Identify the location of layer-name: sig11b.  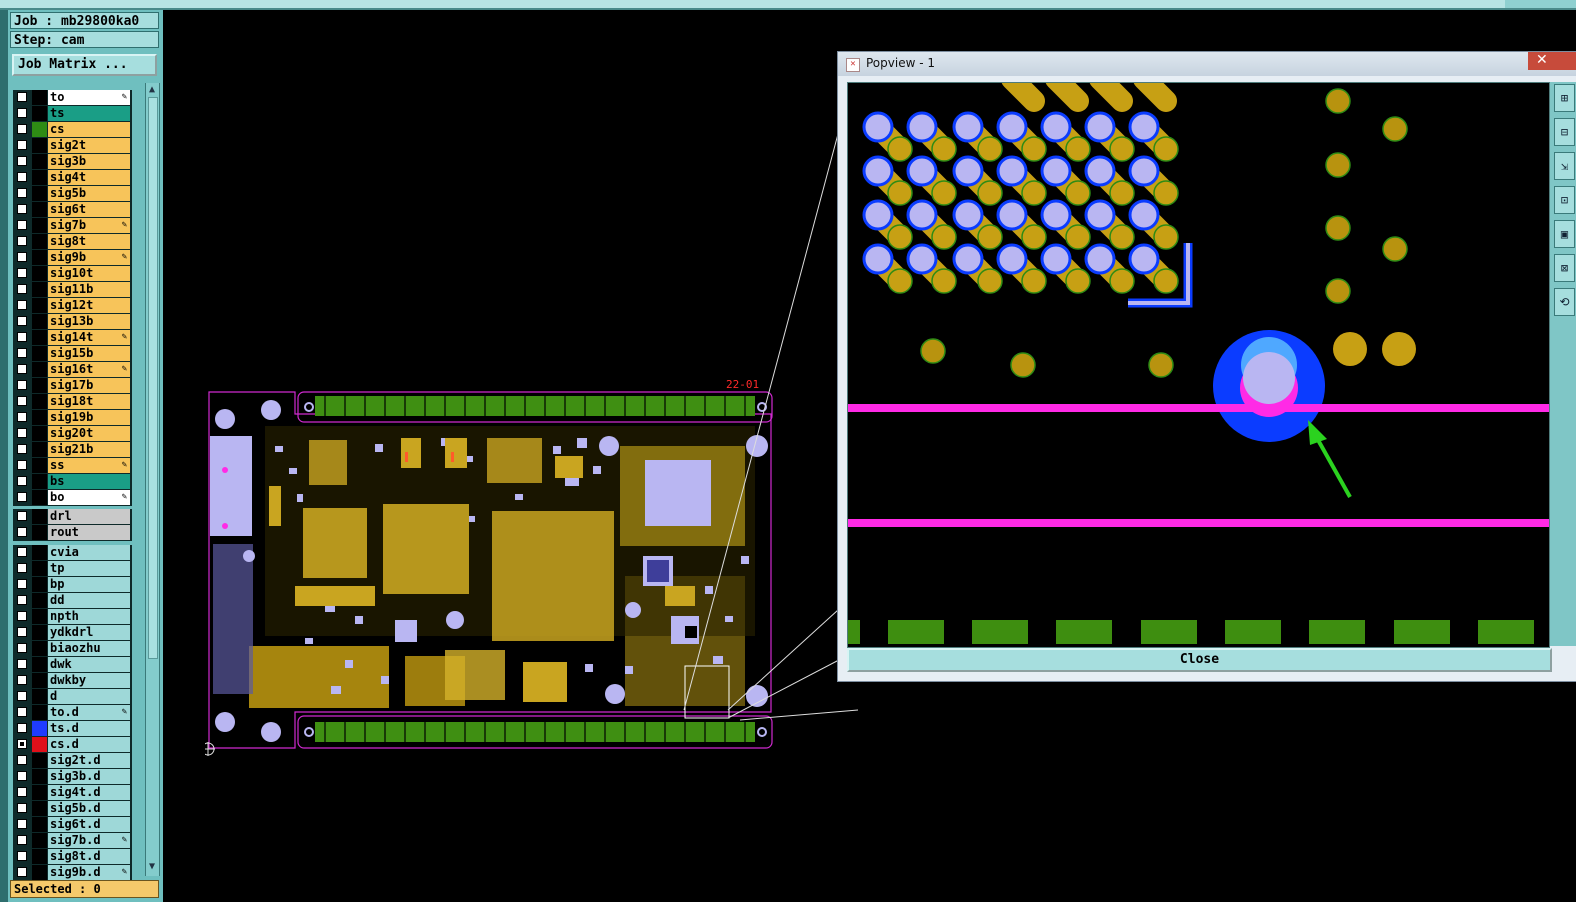
(89, 289).